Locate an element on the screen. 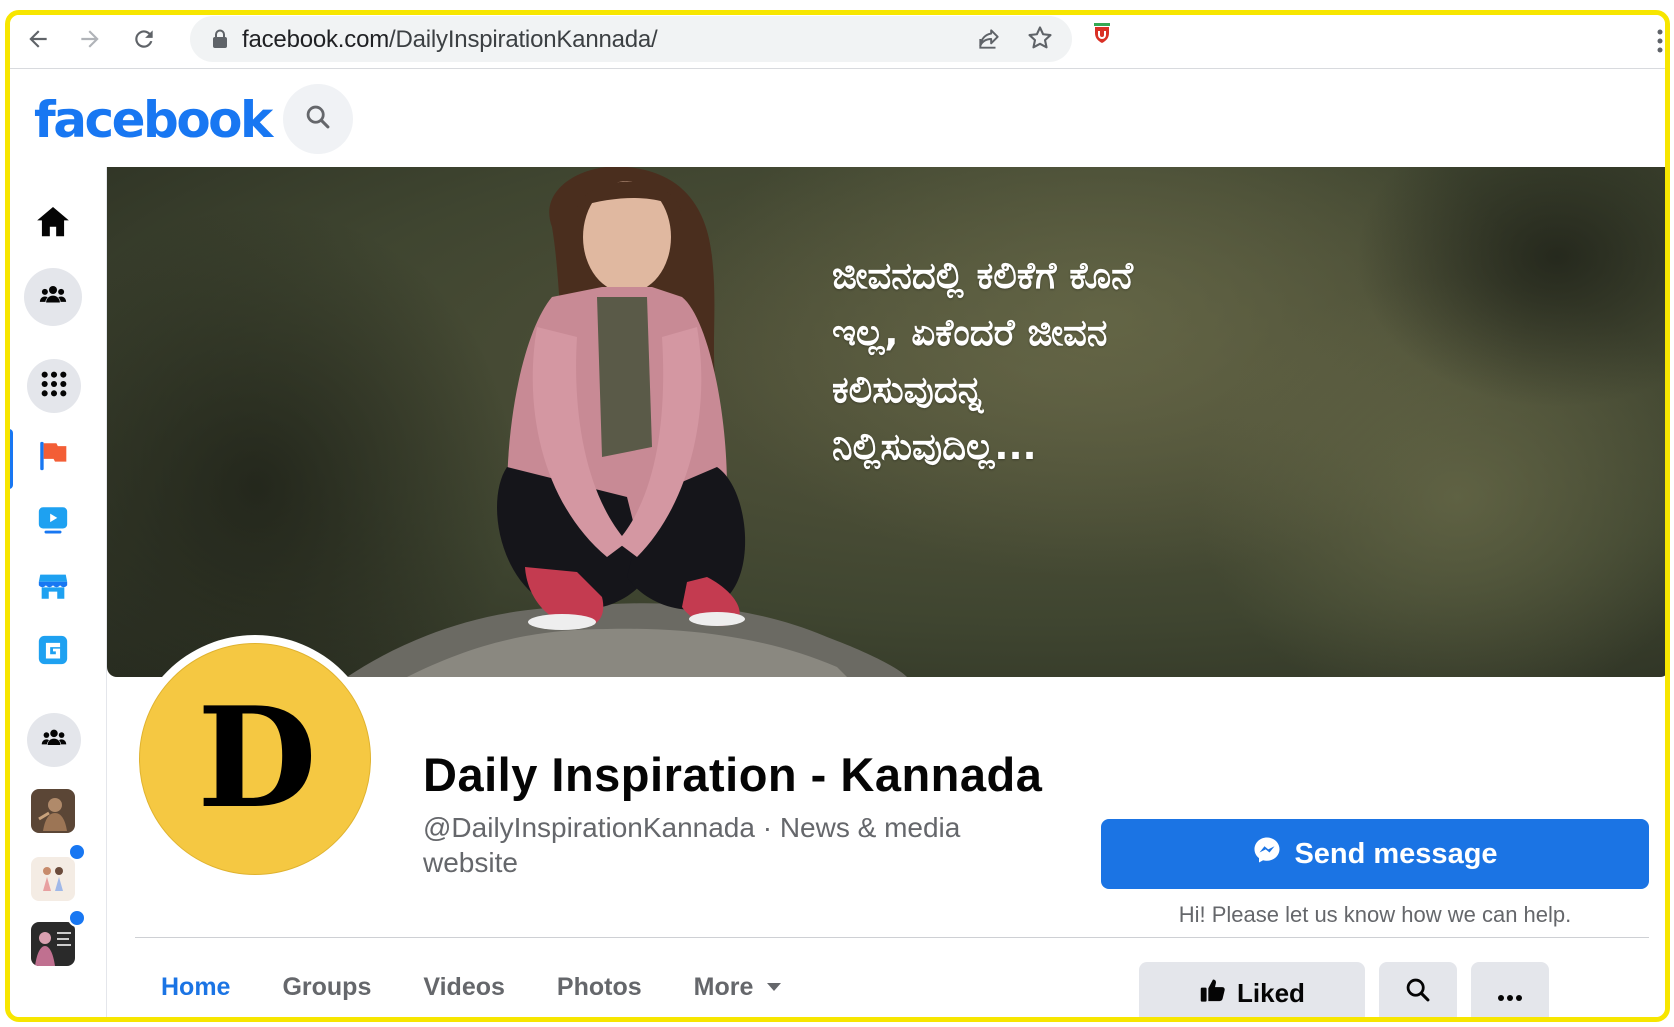 The image size is (1674, 1027). gaming-icon is located at coordinates (53, 652).